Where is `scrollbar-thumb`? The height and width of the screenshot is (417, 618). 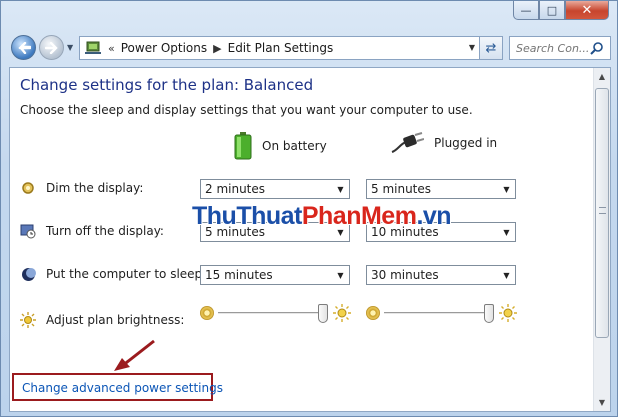 scrollbar-thumb is located at coordinates (602, 213).